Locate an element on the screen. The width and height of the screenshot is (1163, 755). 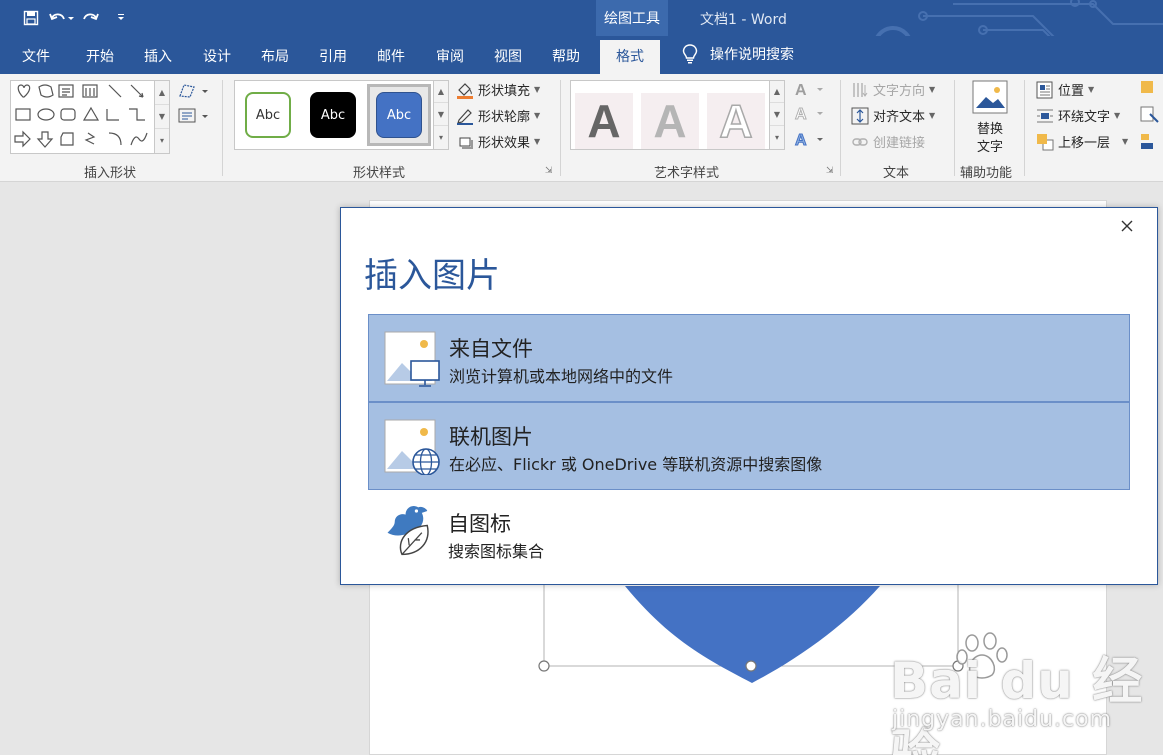
tab-mailings: 邮件 is located at coordinates (391, 56).